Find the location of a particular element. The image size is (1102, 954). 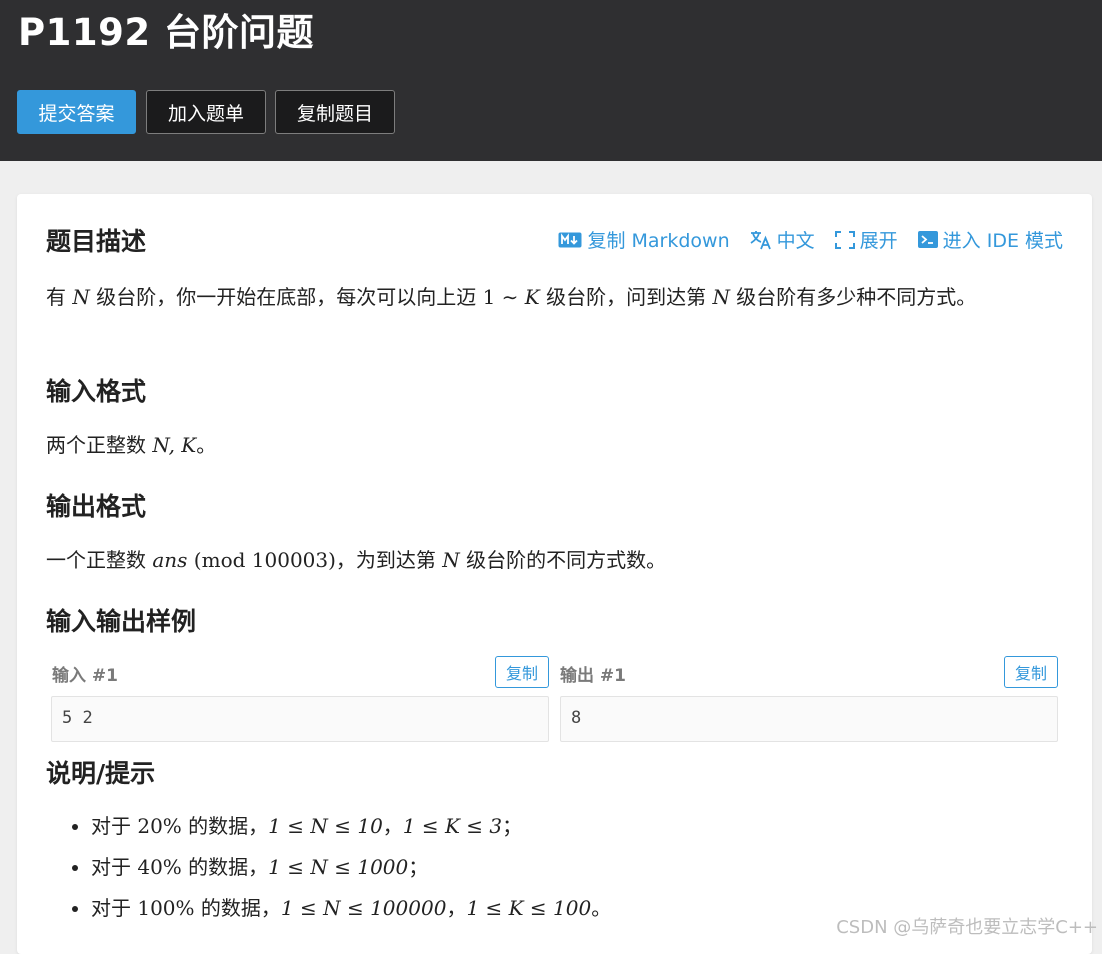

math-var: ans is located at coordinates (170, 560).